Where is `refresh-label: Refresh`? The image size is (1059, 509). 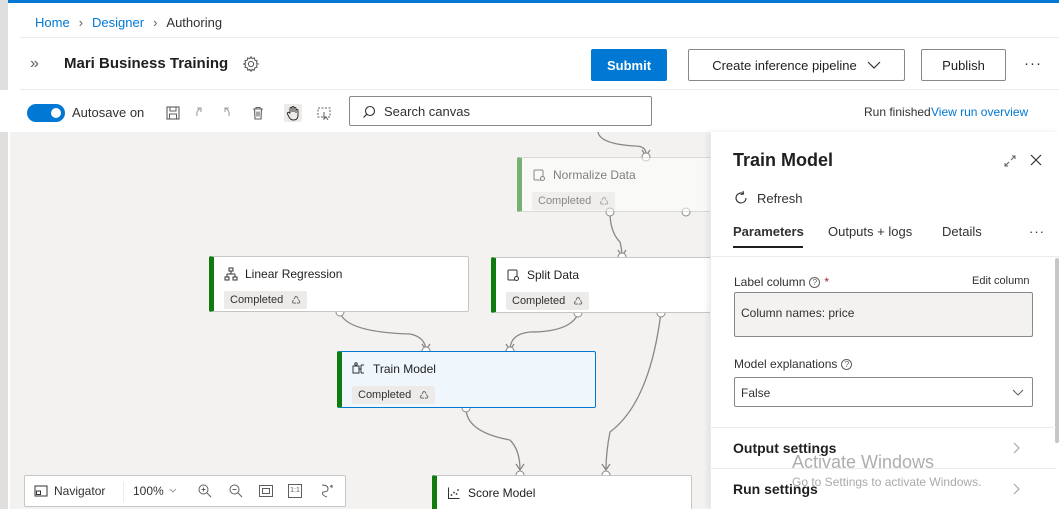
refresh-label: Refresh is located at coordinates (780, 198).